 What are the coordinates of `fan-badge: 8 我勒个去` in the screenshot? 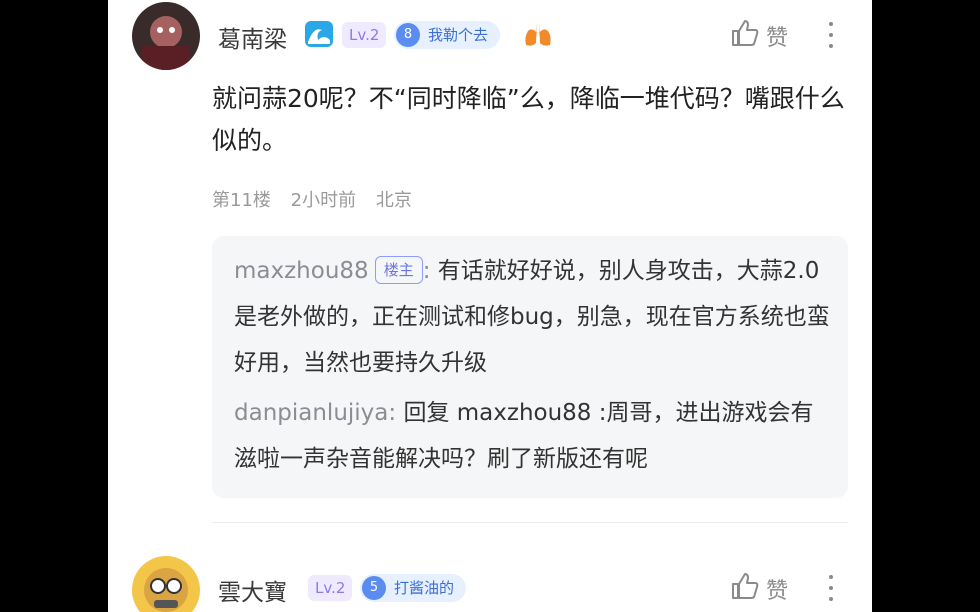 It's located at (447, 35).